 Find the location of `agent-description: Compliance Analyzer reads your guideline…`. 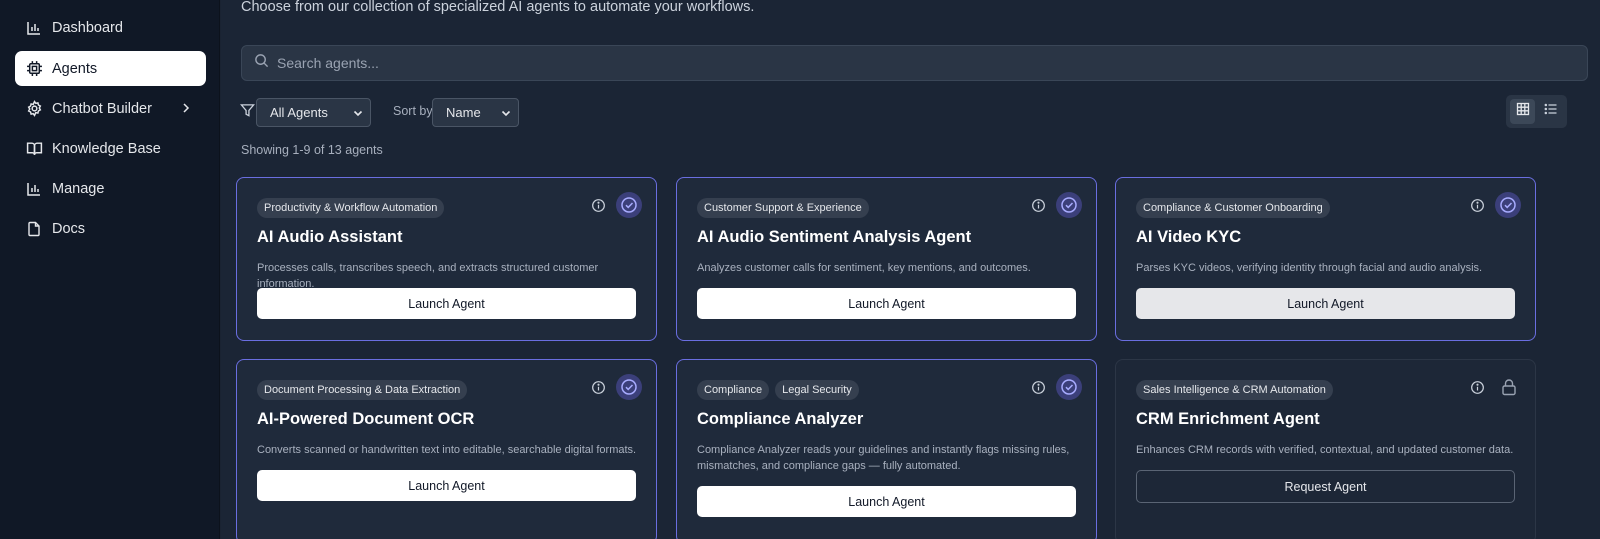

agent-description: Compliance Analyzer reads your guideline… is located at coordinates (883, 458).